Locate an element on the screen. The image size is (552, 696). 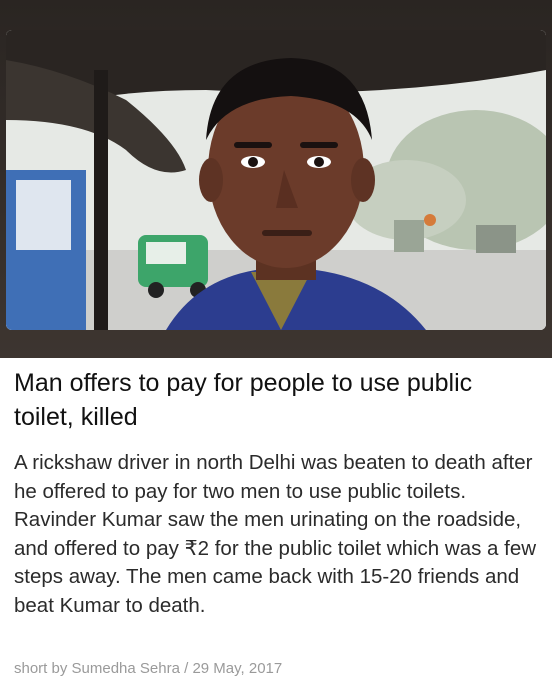
byline-prefix: short by is located at coordinates (41, 668).